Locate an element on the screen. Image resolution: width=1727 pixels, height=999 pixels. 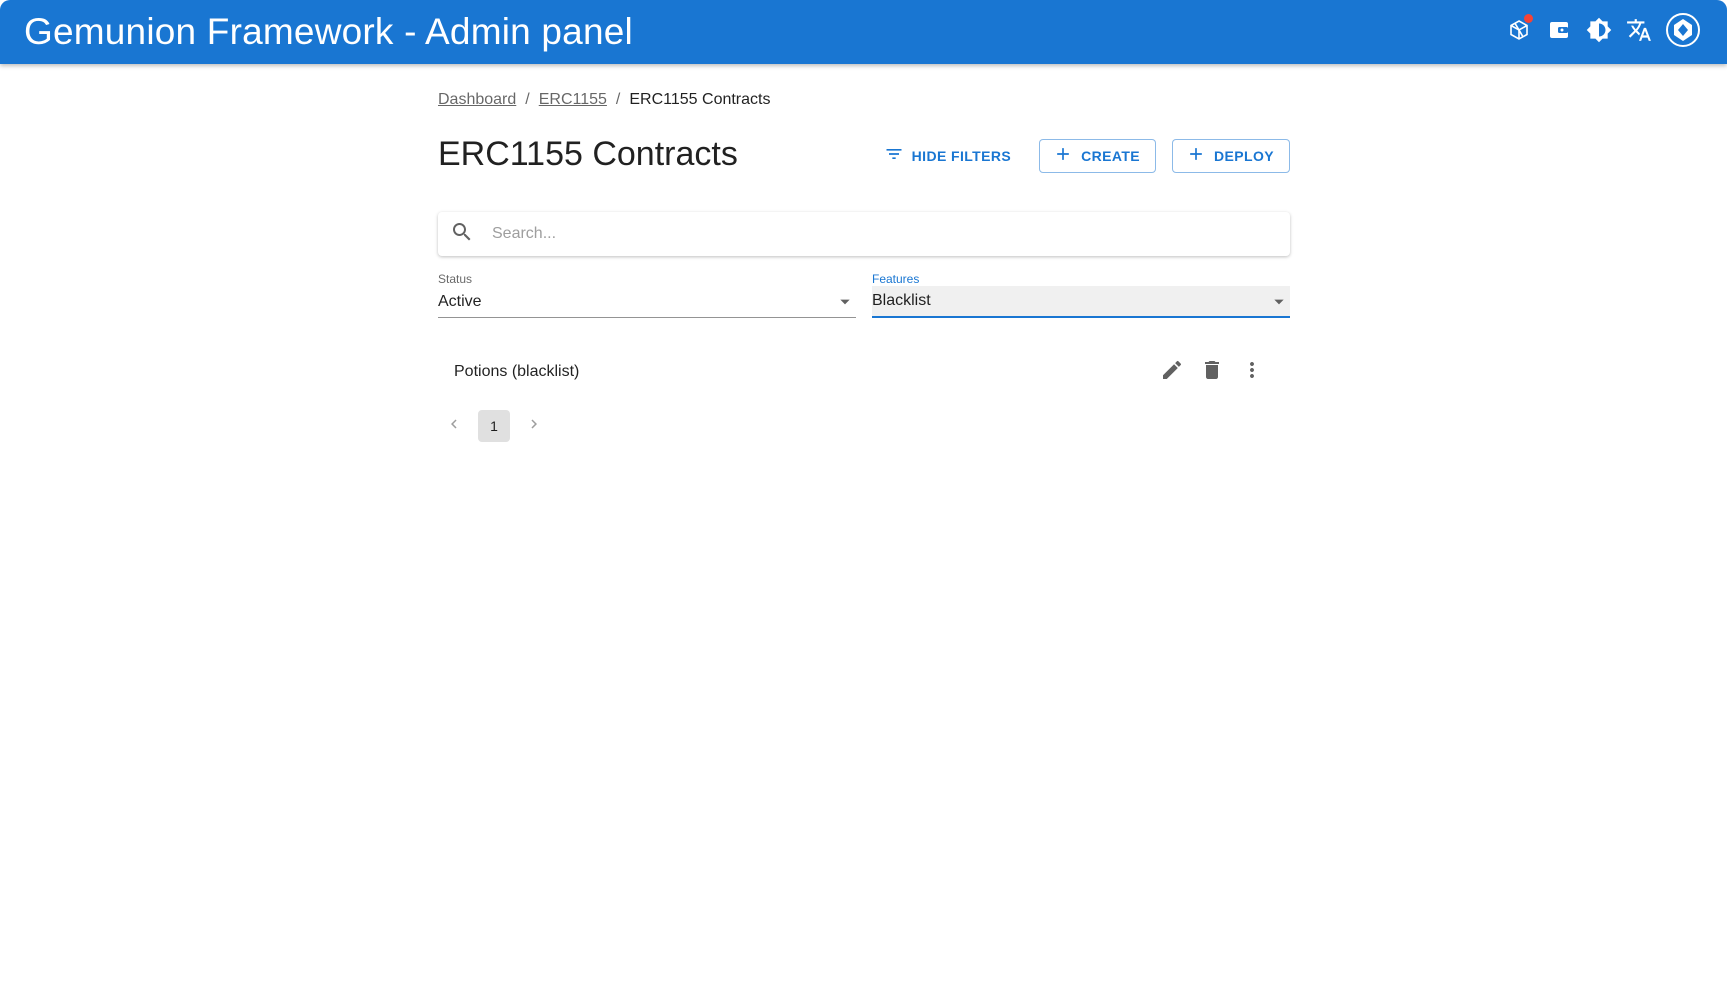
wallet-icon is located at coordinates (1559, 32).